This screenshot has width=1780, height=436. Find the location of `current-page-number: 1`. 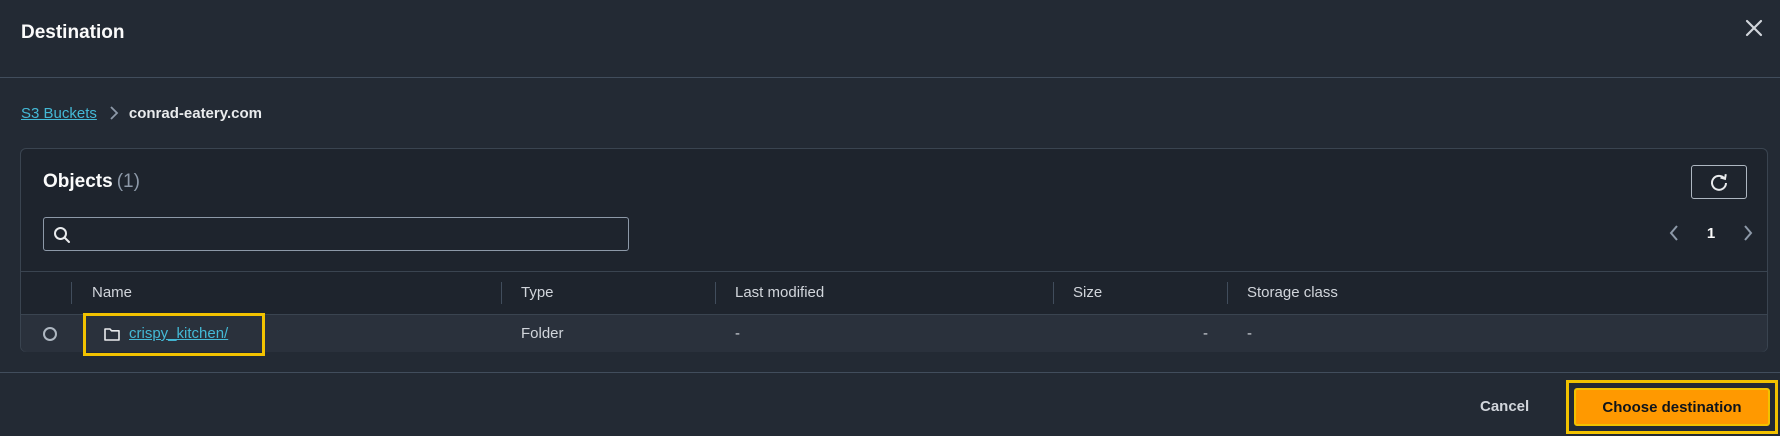

current-page-number: 1 is located at coordinates (1711, 233).